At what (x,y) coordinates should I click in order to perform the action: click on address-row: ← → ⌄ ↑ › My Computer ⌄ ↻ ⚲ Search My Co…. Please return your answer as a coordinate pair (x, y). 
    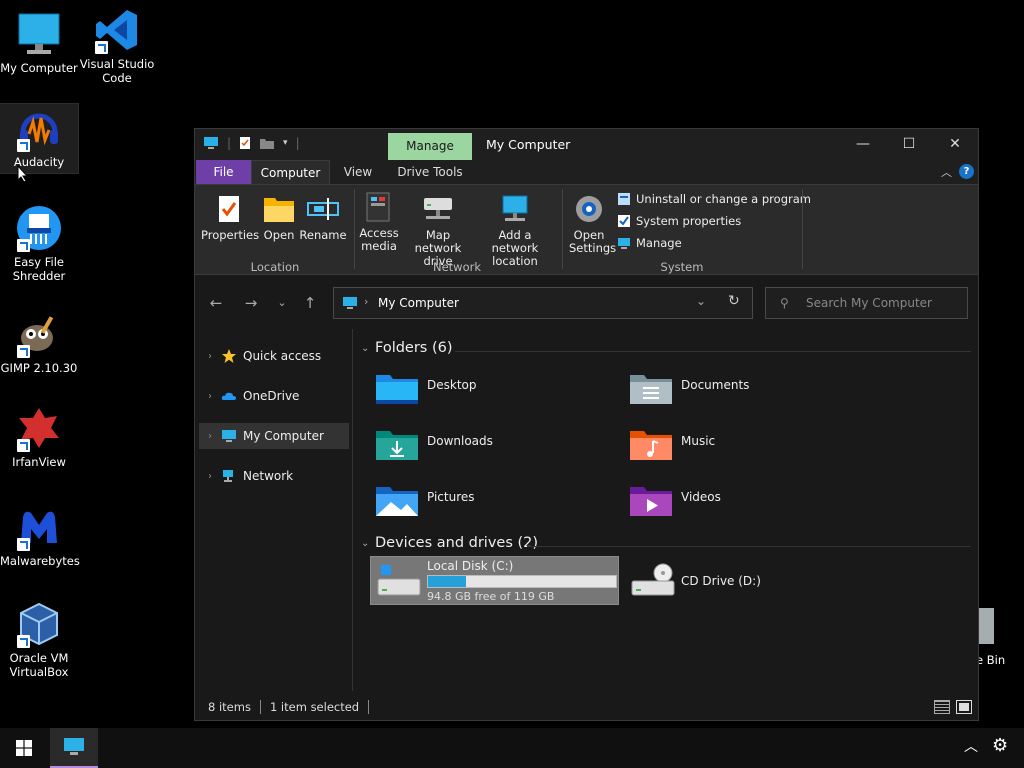
    Looking at the image, I should click on (586, 304).